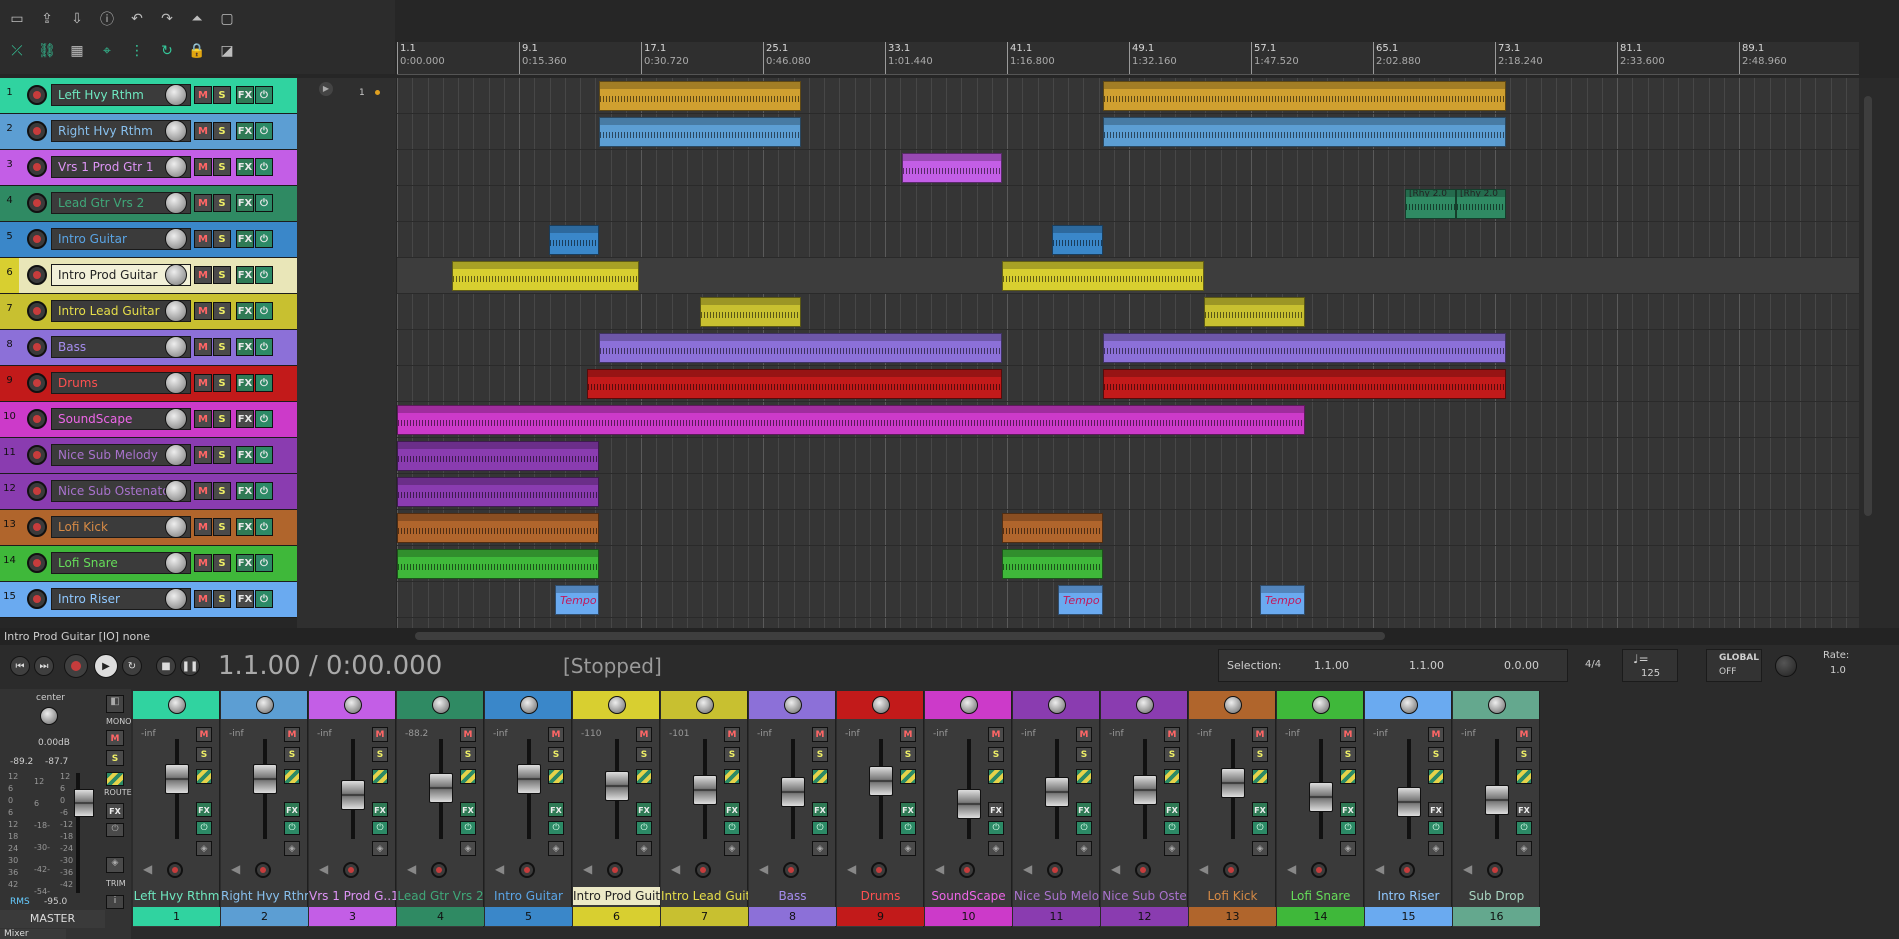  What do you see at coordinates (528, 896) in the screenshot?
I see `strip-name: Intro Guitar` at bounding box center [528, 896].